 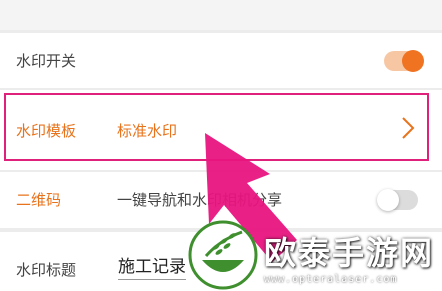 I want to click on watermark-switch-label: 水印开关, so click(x=46, y=61).